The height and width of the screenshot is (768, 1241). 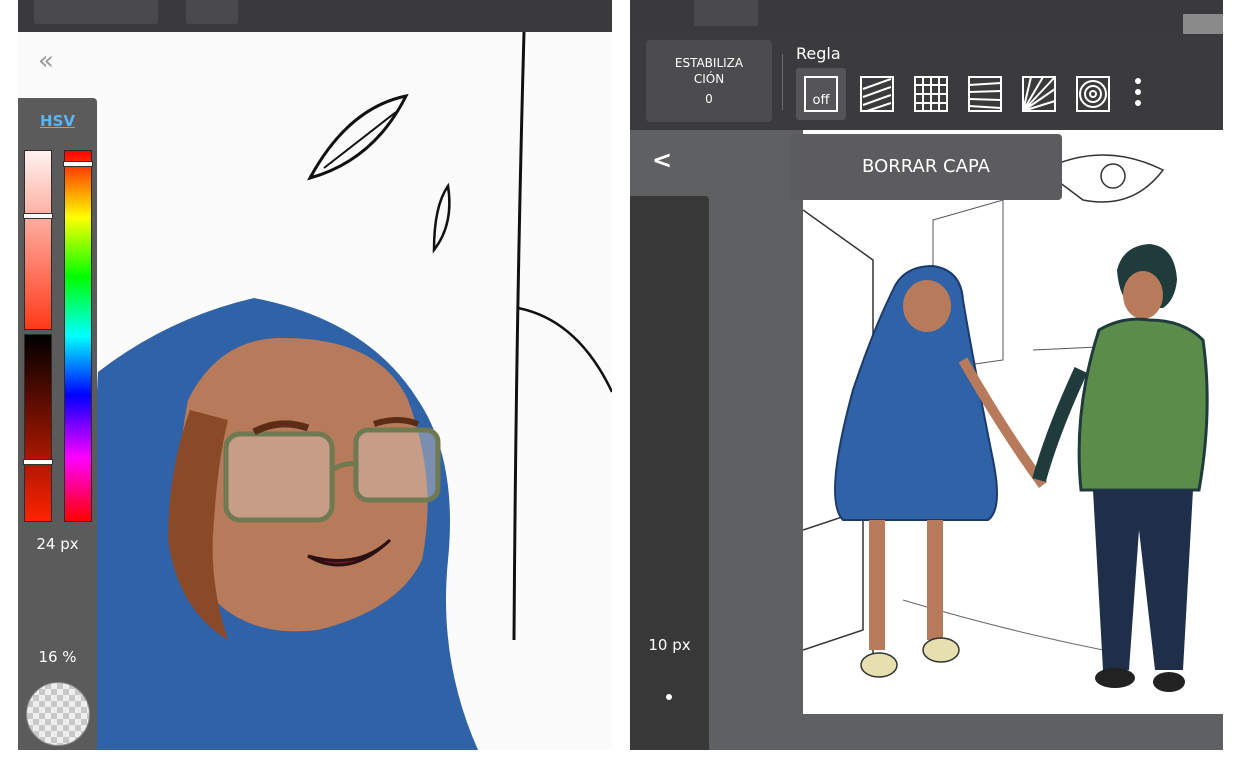 I want to click on brush-size-label: 10 px, so click(x=669, y=645).